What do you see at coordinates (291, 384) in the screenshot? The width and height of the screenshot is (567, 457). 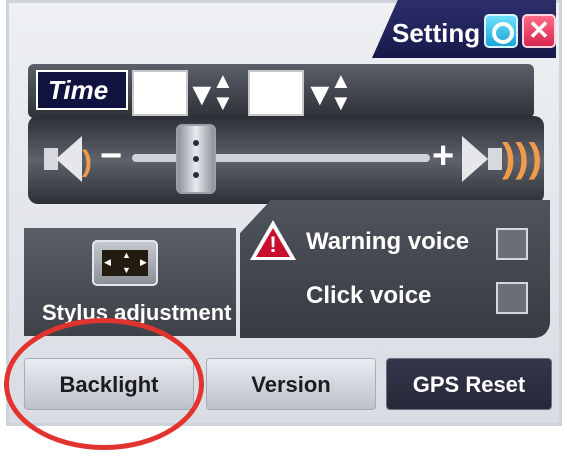 I see `version-button: Version` at bounding box center [291, 384].